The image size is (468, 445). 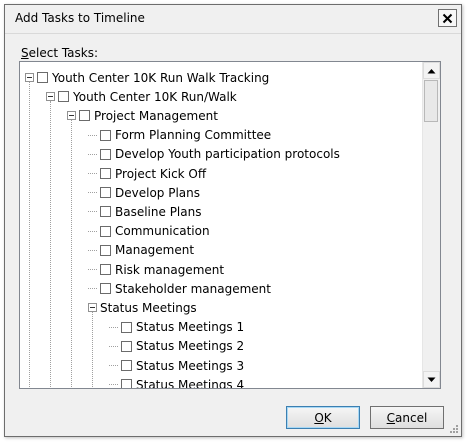 I want to click on close-button, so click(x=447, y=18).